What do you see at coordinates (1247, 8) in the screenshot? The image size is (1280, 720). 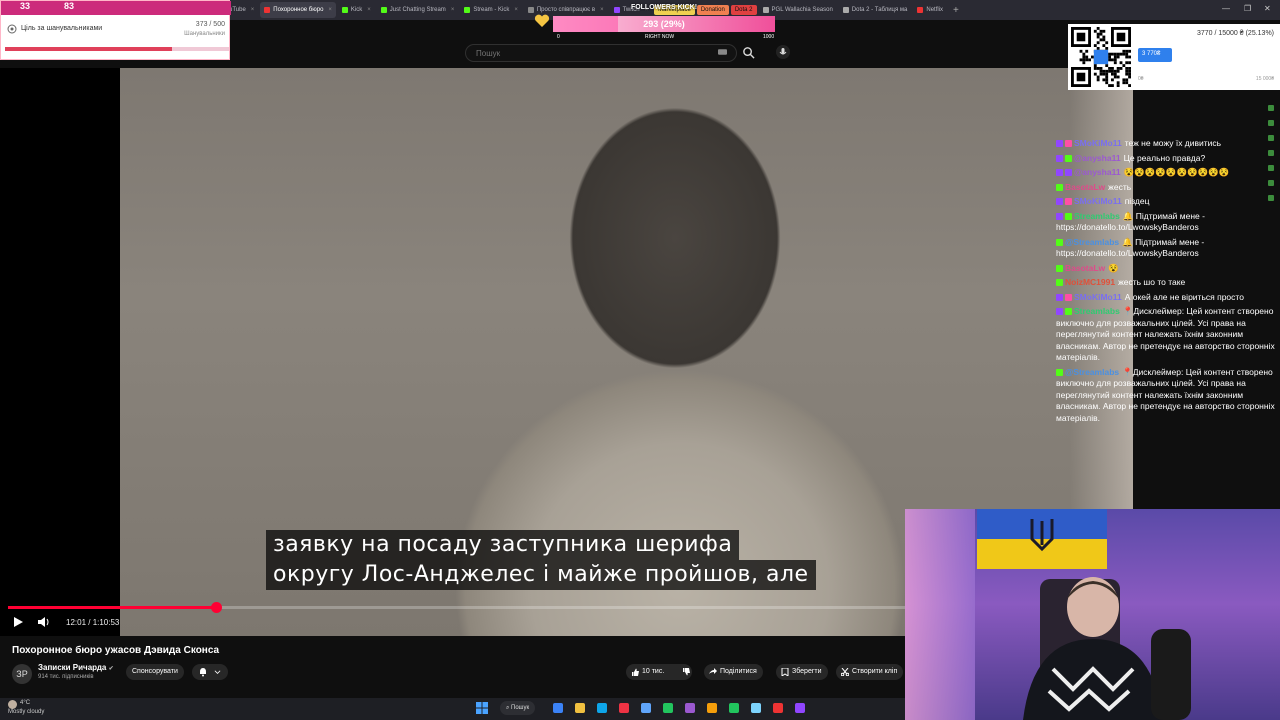 I see `window-maximize-button: ❐` at bounding box center [1247, 8].